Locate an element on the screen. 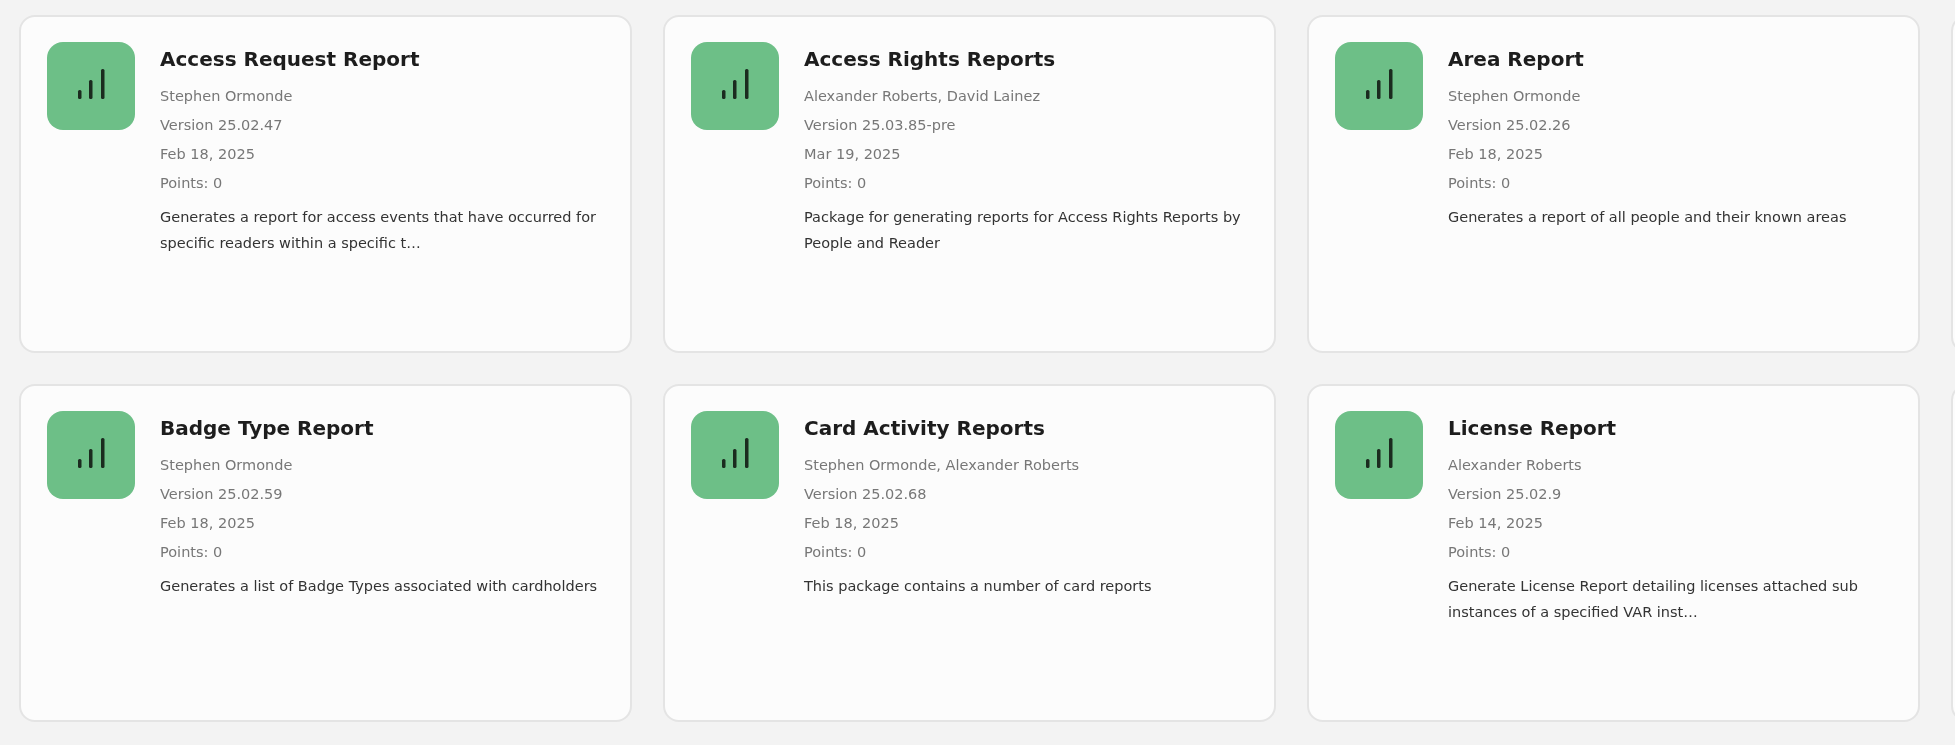  package-title: Area Report is located at coordinates (1516, 59).